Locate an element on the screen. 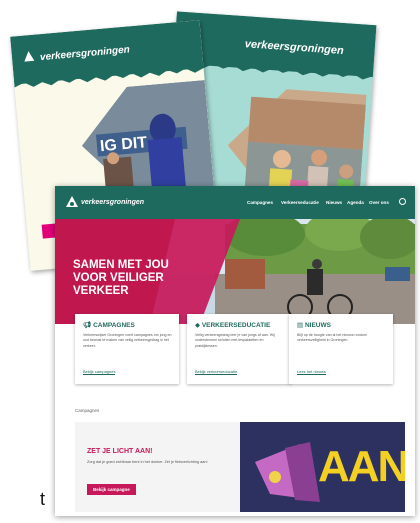 The image size is (420, 523). search-icon is located at coordinates (402, 201).